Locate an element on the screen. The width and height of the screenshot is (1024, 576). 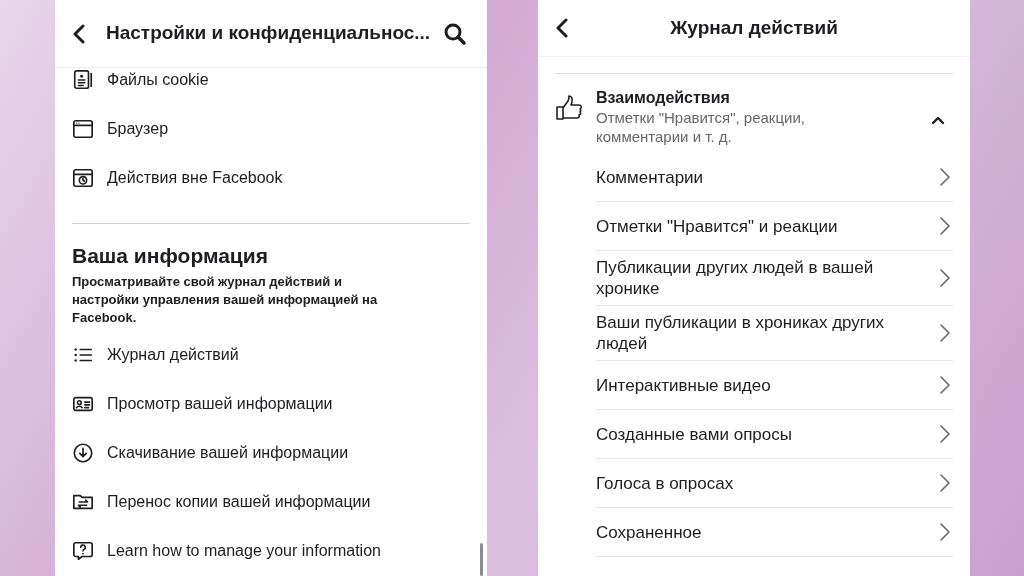
activity-item: Голоса в опросах is located at coordinates (774, 483).